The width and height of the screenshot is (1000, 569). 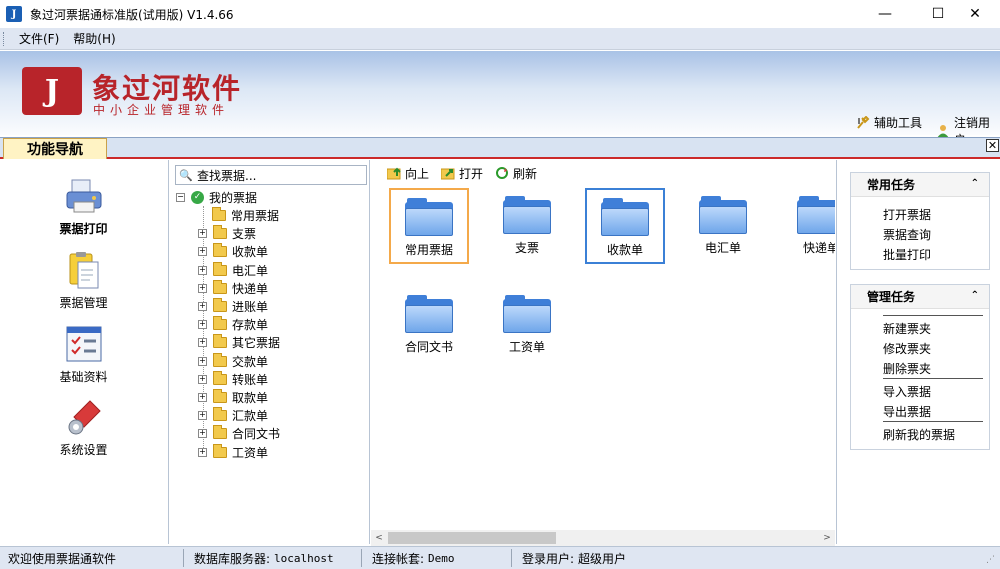 I want to click on tree-item: + 支票, so click(x=227, y=233).